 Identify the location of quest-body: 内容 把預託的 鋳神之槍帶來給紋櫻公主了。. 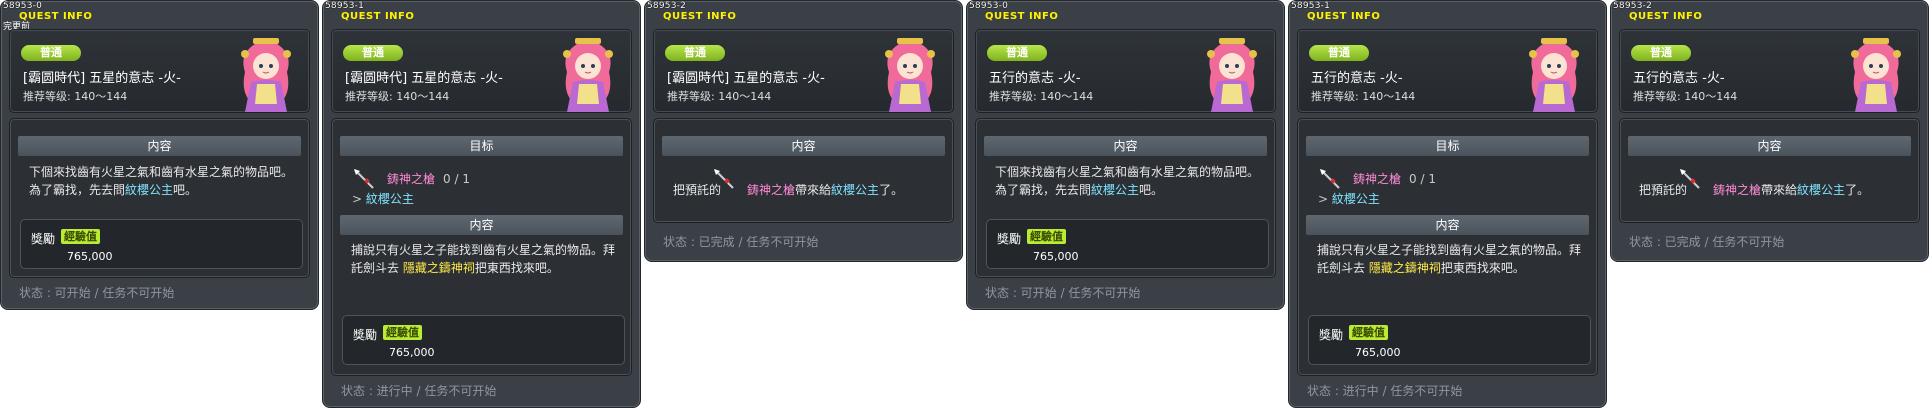
(1769, 170).